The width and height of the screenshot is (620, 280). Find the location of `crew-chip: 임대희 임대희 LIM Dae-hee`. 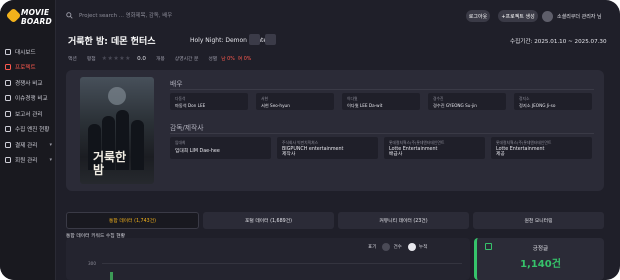

crew-chip: 임대희 임대희 LIM Dae-hee is located at coordinates (220, 148).